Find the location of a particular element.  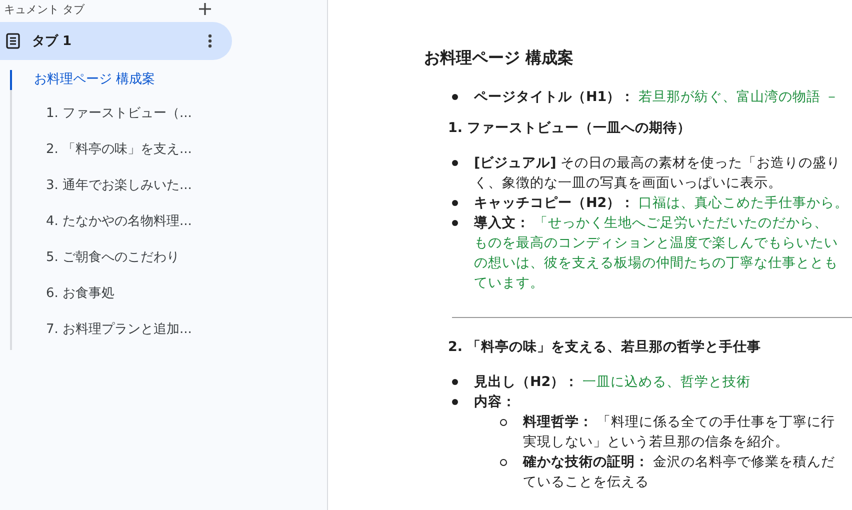

item-label: 見出し（H2）： is located at coordinates (526, 382).